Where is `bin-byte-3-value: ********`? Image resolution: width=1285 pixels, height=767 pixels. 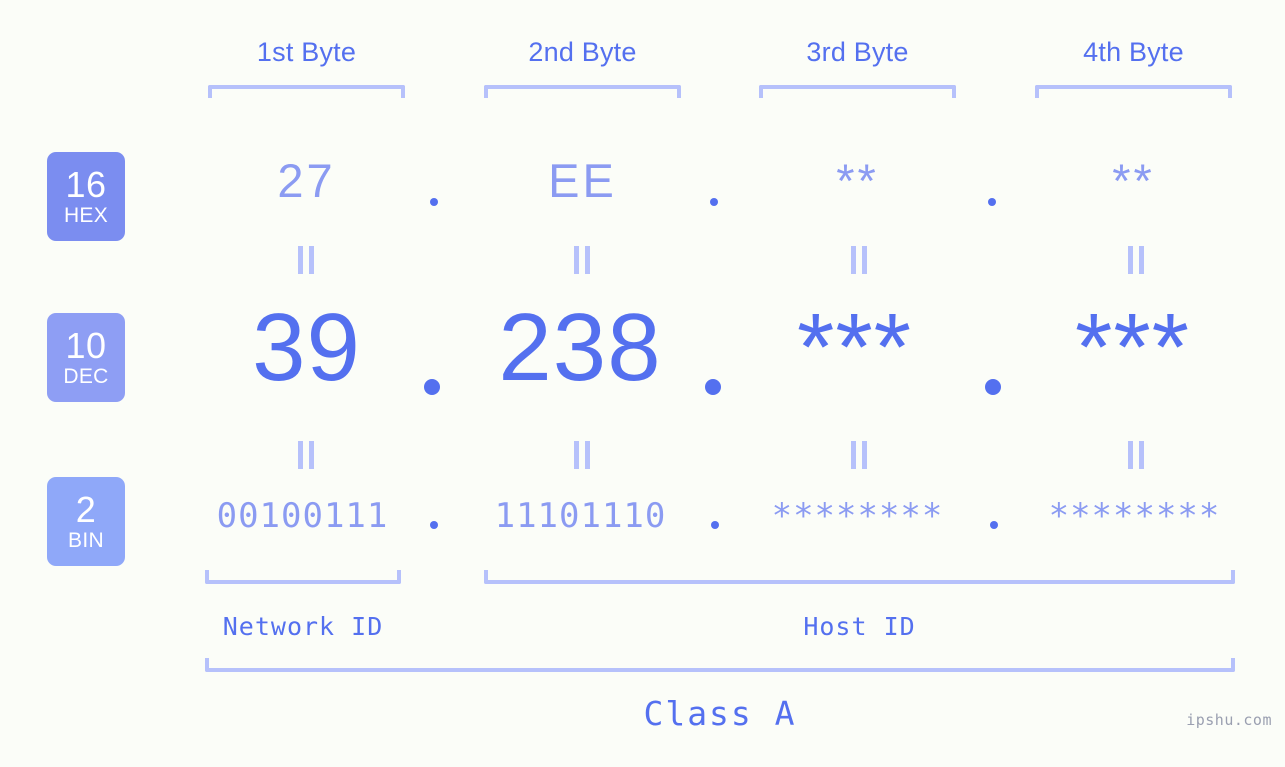 bin-byte-3-value: ******** is located at coordinates (857, 516).